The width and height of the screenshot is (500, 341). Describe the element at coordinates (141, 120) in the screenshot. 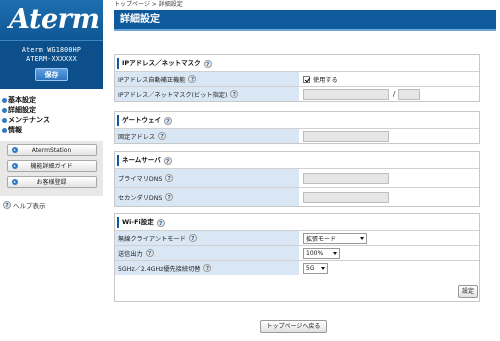

I see `section-title-text: ゲートウェイ` at that location.